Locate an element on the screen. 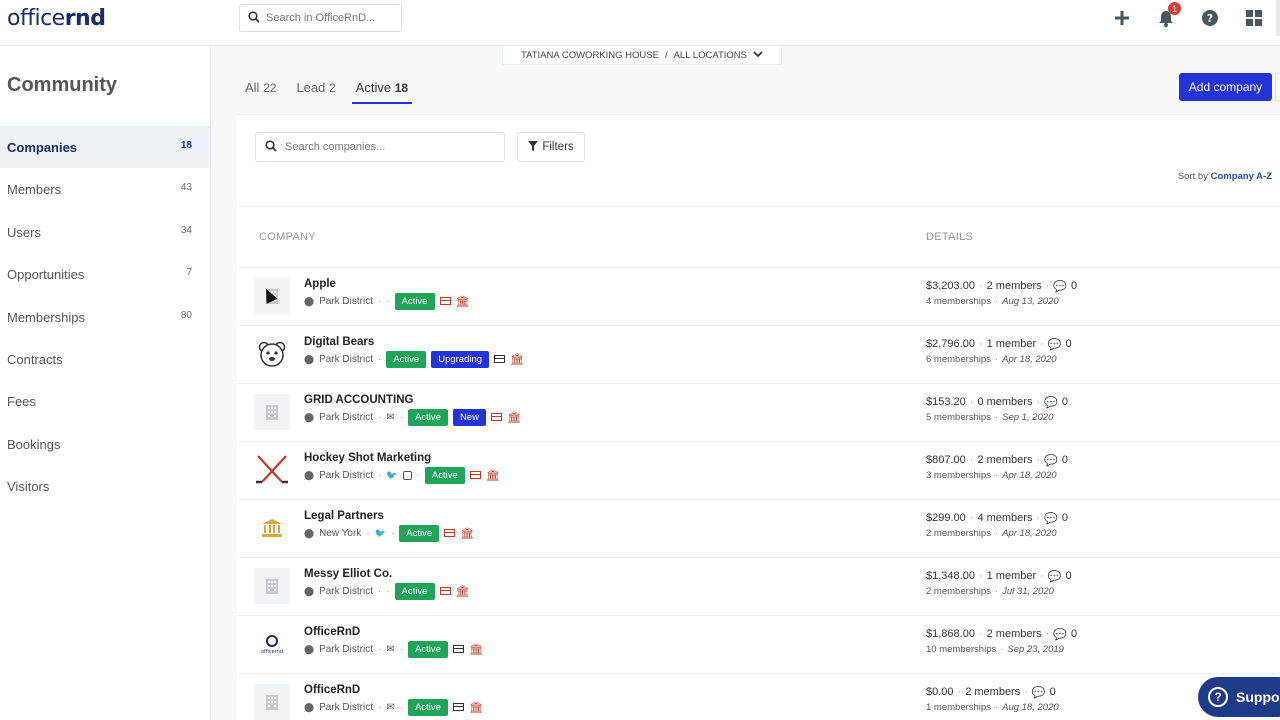  sidebar-item-users: Users 34 is located at coordinates (105, 232).